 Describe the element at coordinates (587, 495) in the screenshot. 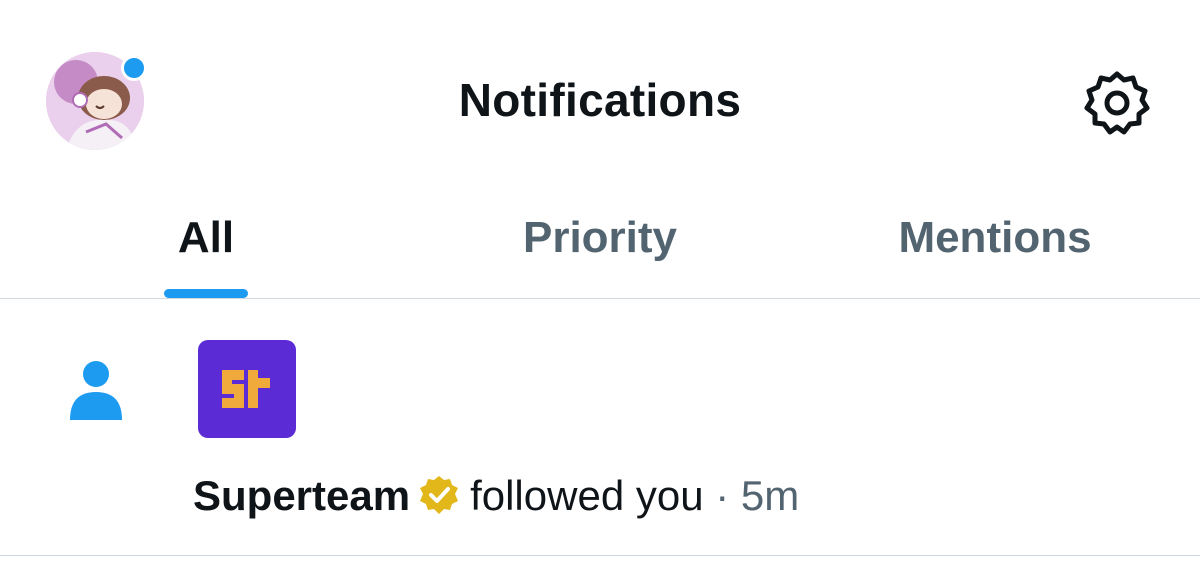

I see `notification-action: followed you` at that location.